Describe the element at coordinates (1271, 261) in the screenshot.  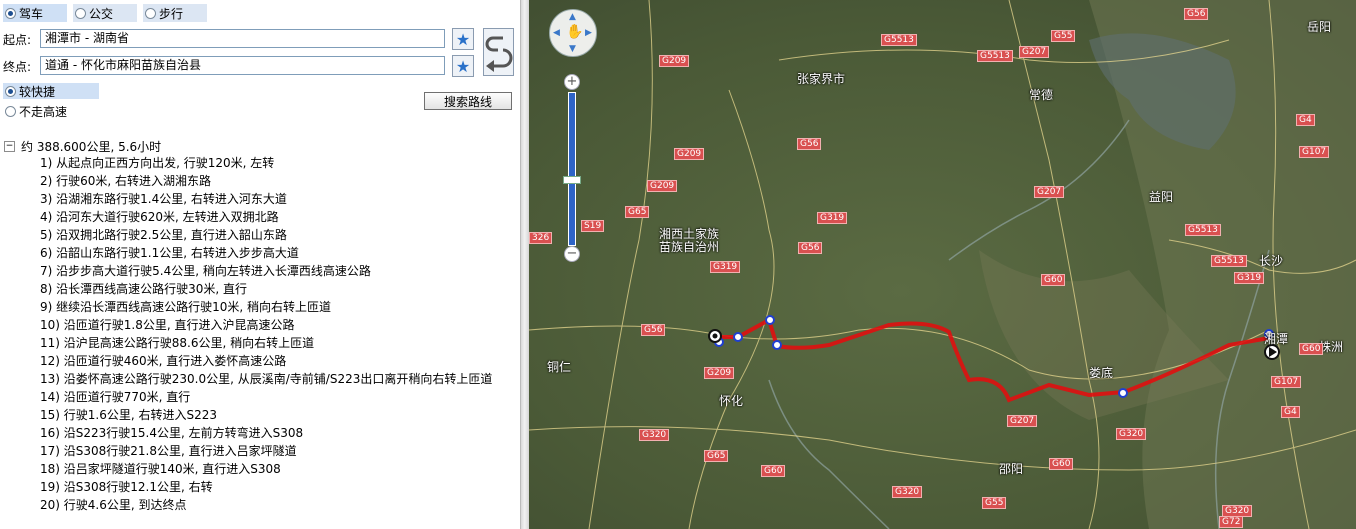
I see `city-label: 长沙` at that location.